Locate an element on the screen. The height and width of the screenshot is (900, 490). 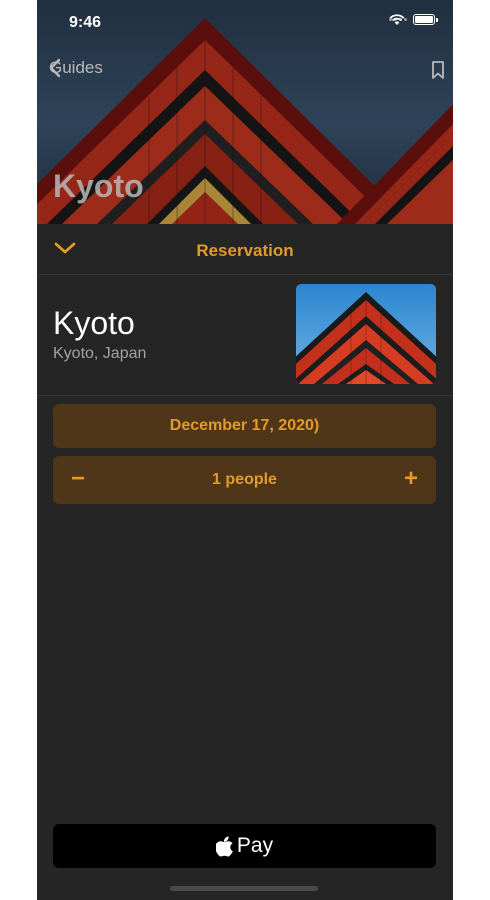
place-summary: Kyoto Kyoto, Japan is located at coordinates (245, 335).